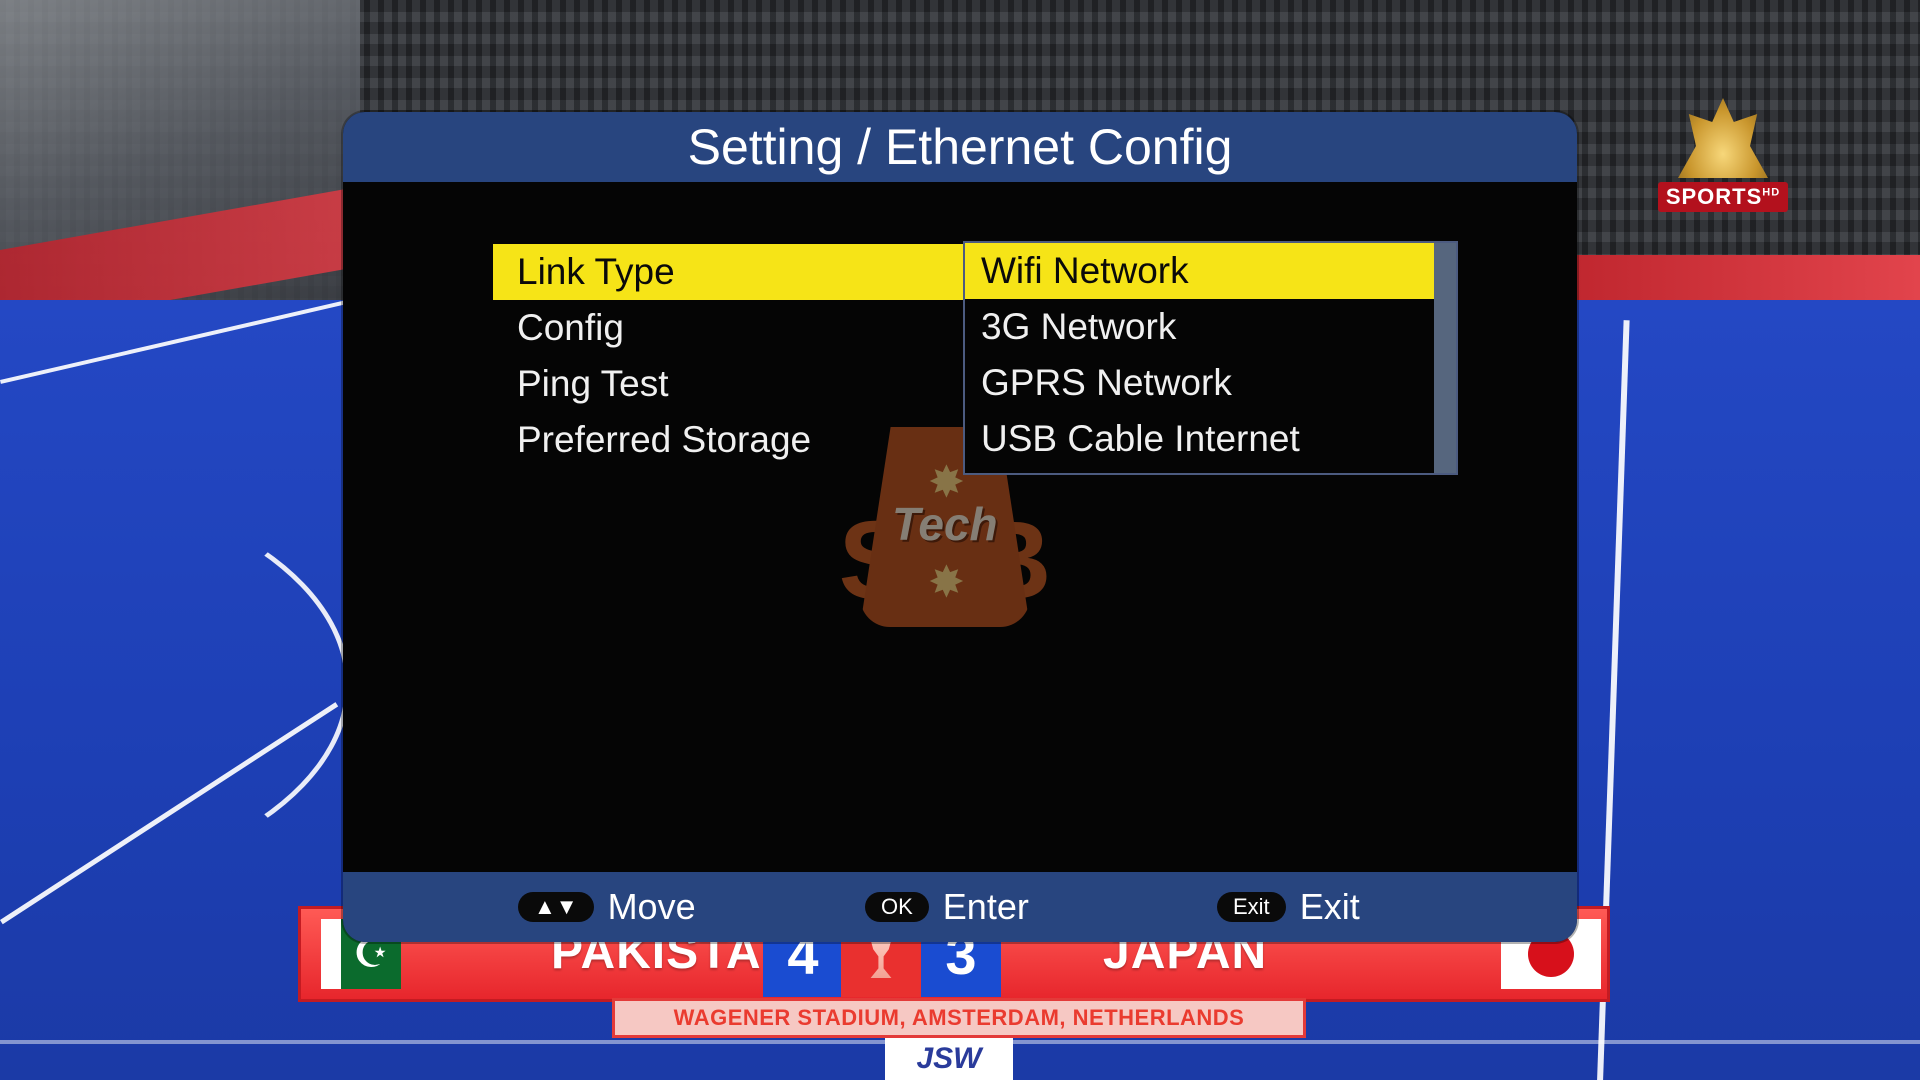  What do you see at coordinates (664, 439) in the screenshot?
I see `menu-item-label: Preferred Storage` at bounding box center [664, 439].